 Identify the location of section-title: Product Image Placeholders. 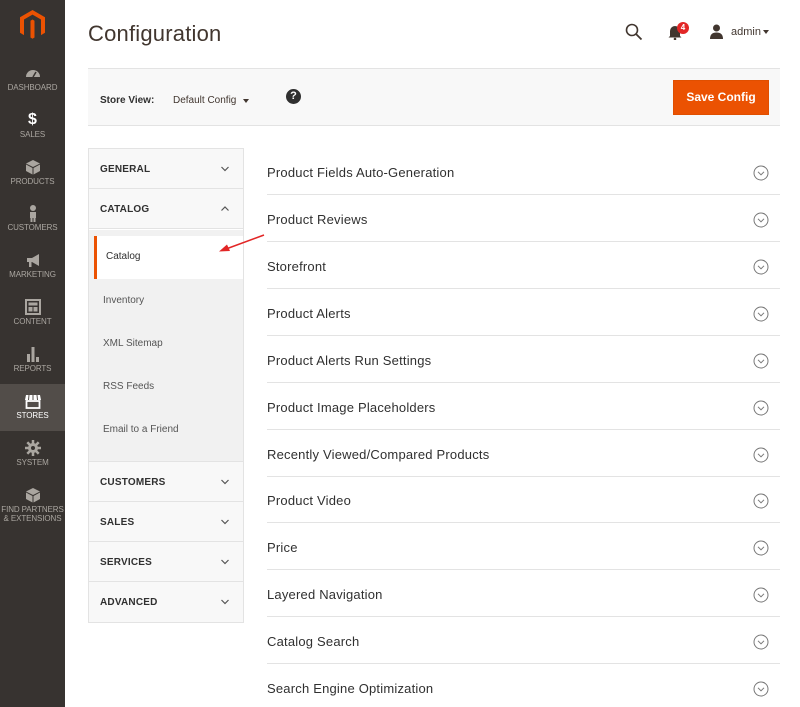
(351, 407).